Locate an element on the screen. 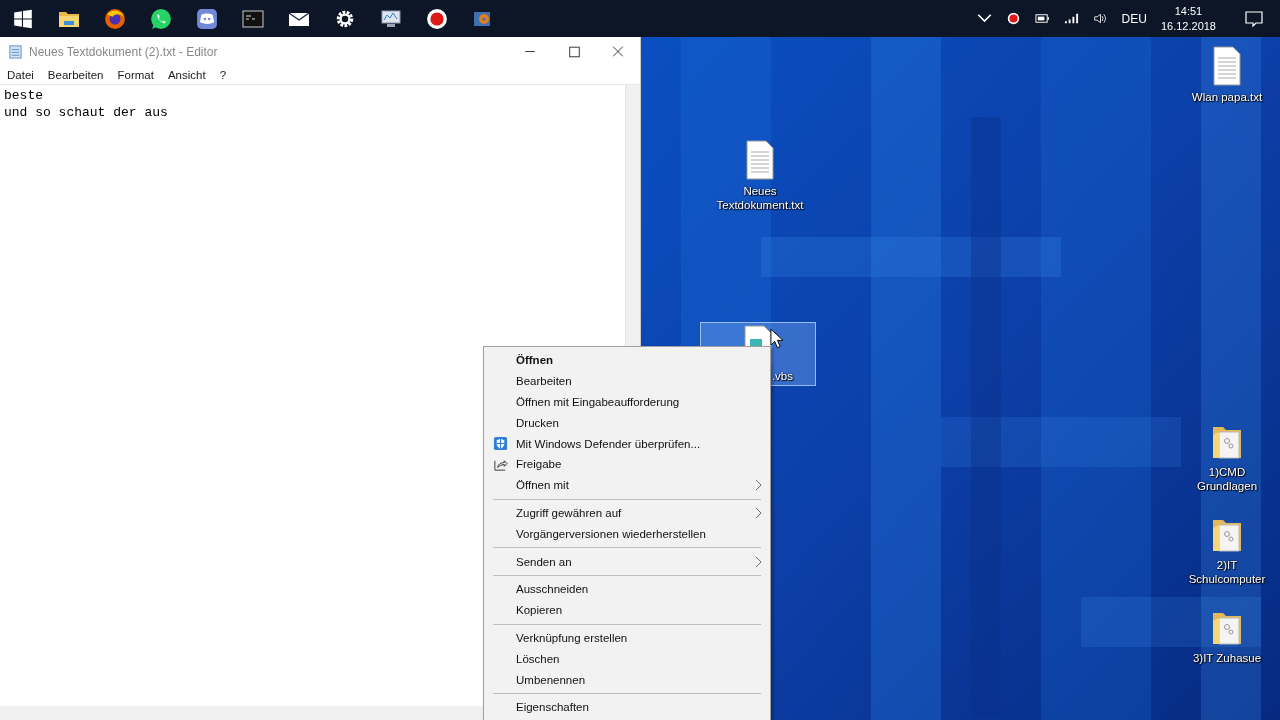  menu-item: ? is located at coordinates (223, 75).